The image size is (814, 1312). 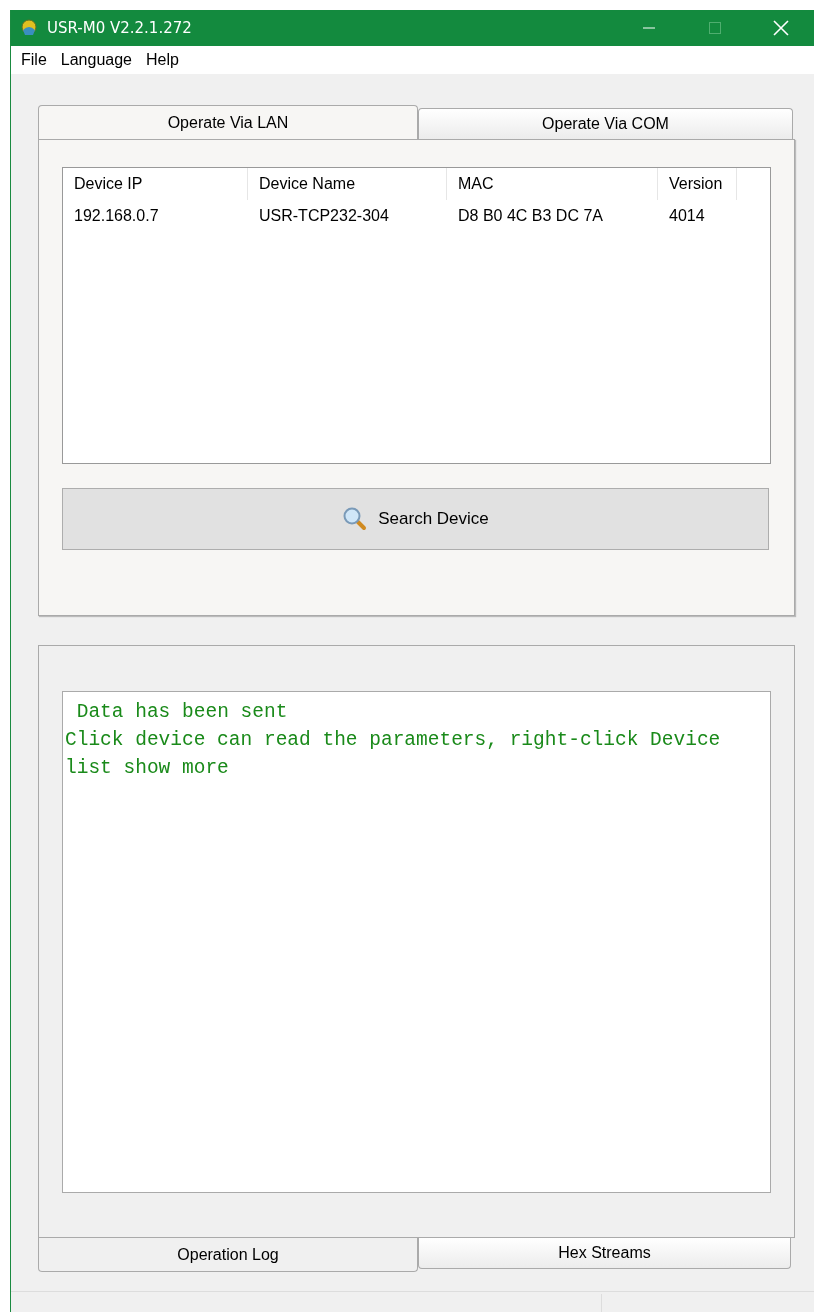 What do you see at coordinates (162, 60) in the screenshot?
I see `menu-item: Help` at bounding box center [162, 60].